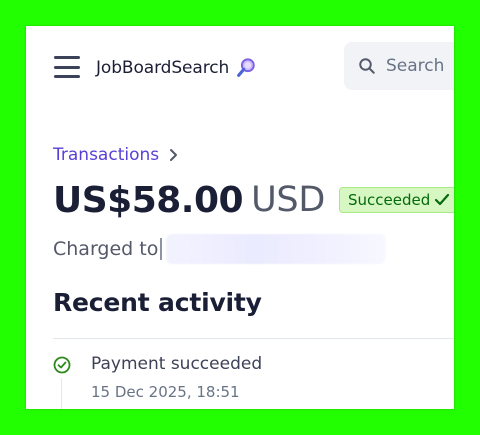 This screenshot has width=480, height=435. I want to click on redacted-customer, so click(276, 249).